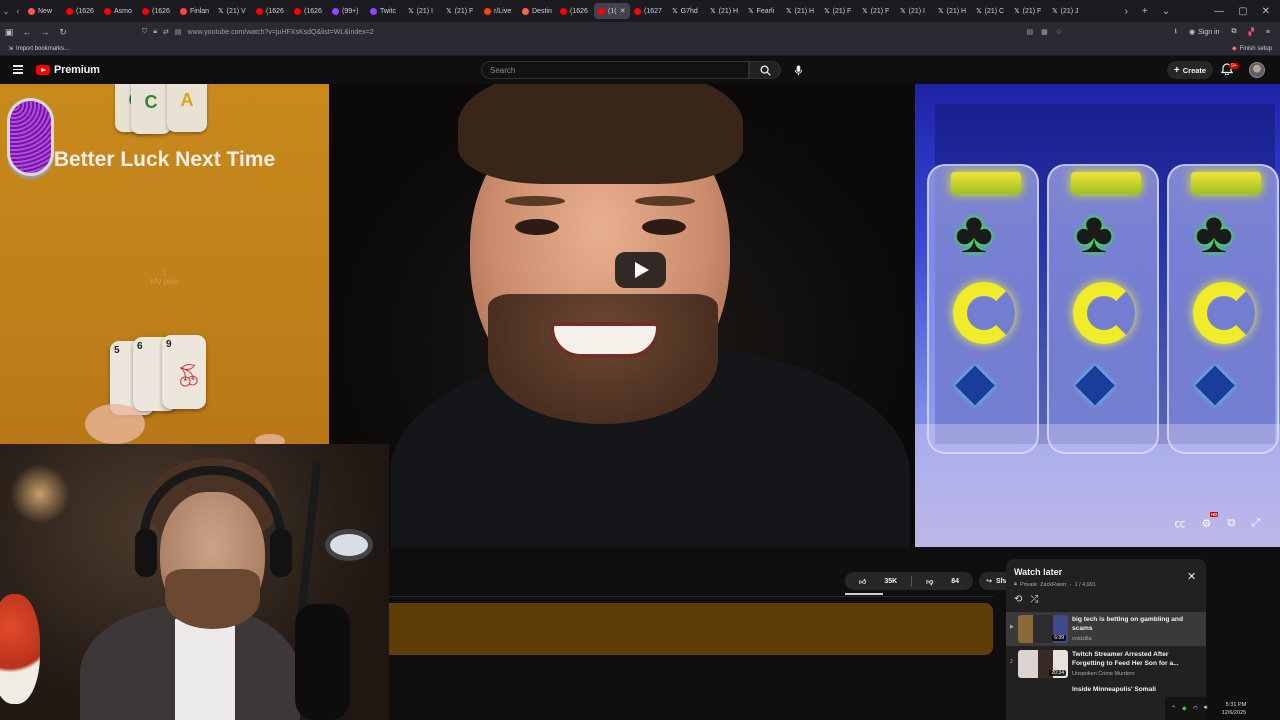 The image size is (1280, 720). What do you see at coordinates (600, 134) in the screenshot?
I see `presenter-hair` at bounding box center [600, 134].